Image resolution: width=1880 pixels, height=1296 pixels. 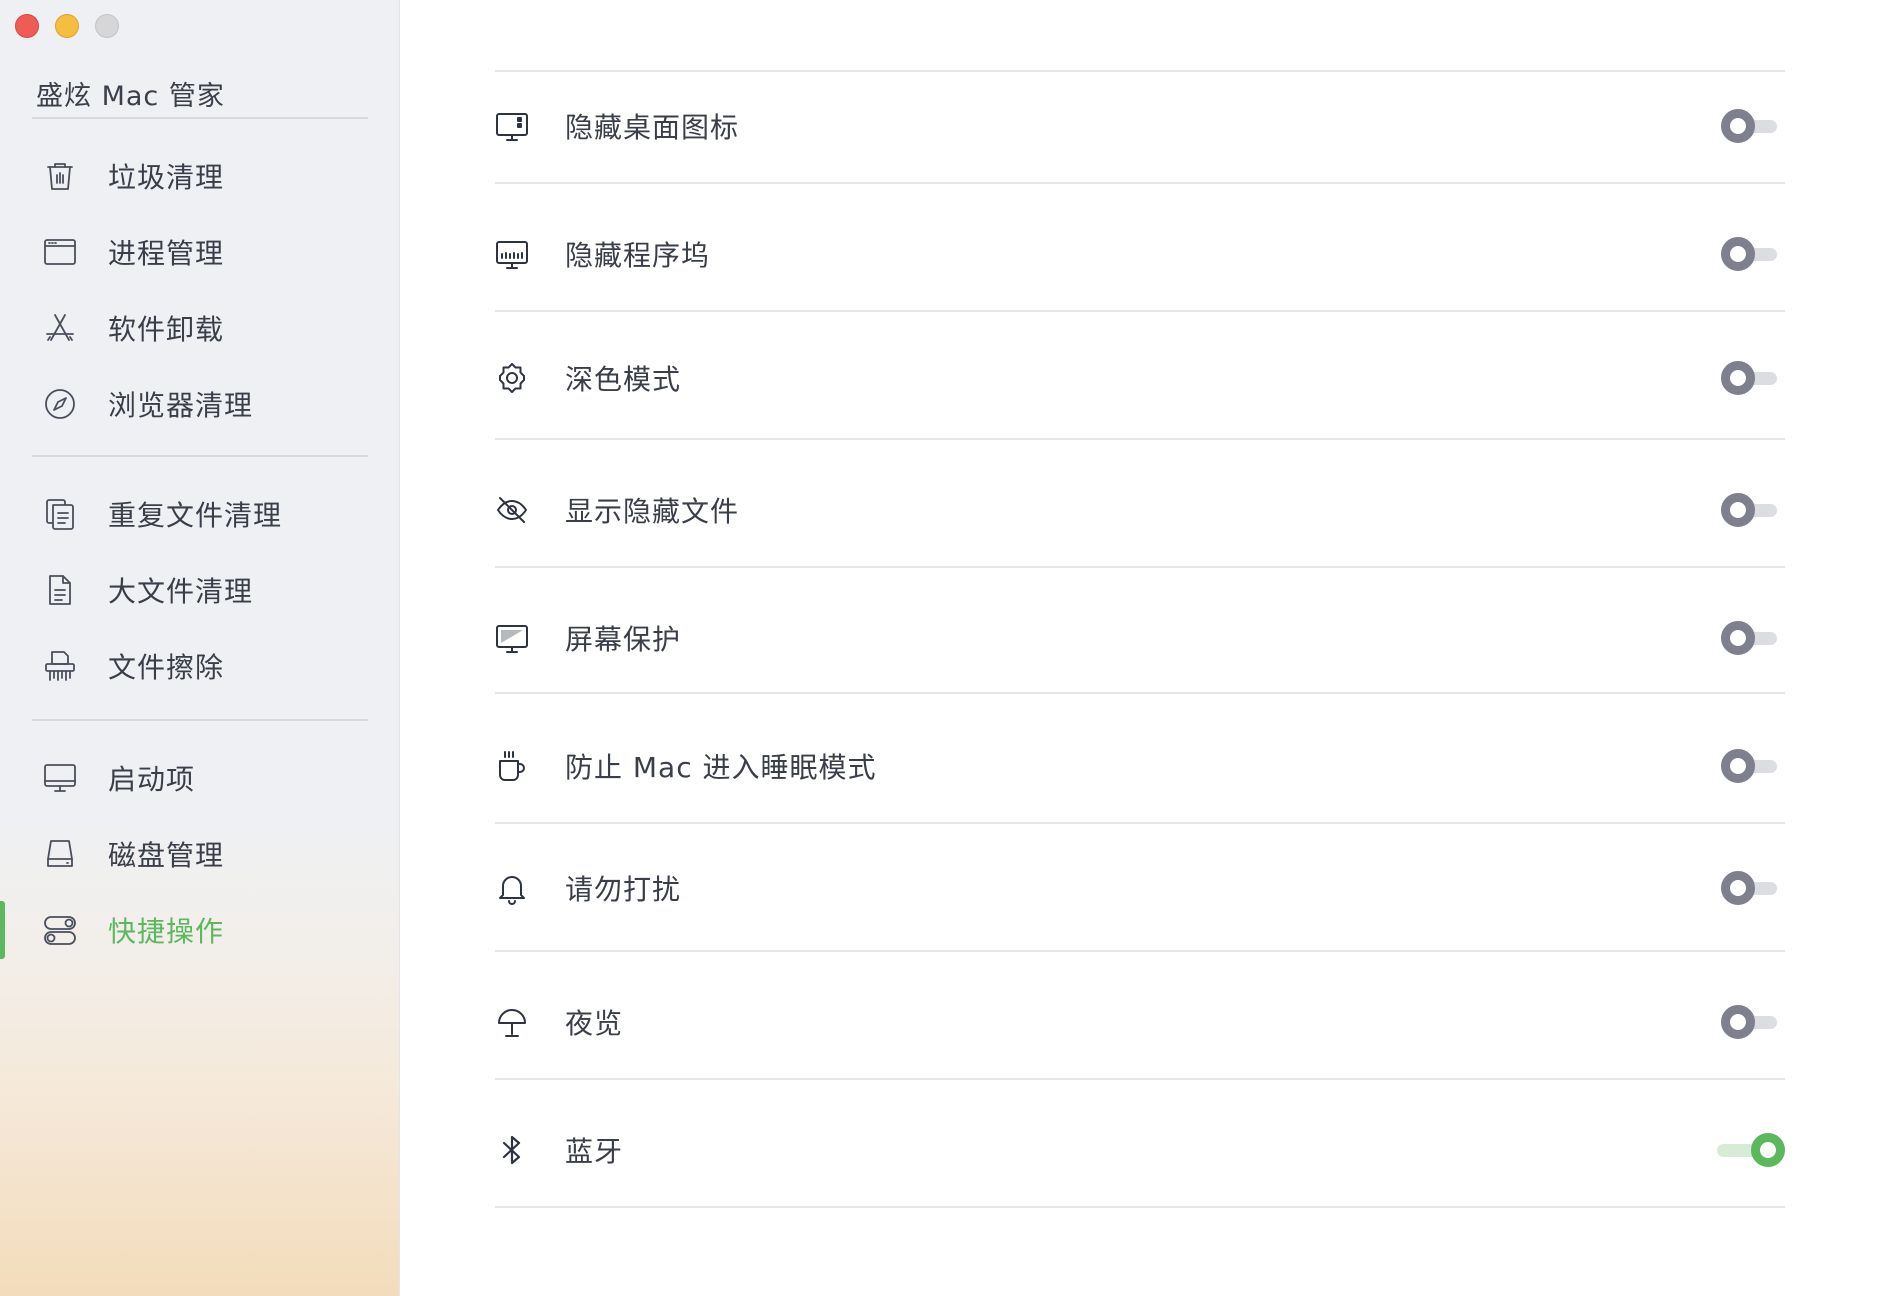 I want to click on setting-row-show-hidden-files: 显示隐藏文件, so click(x=1140, y=510).